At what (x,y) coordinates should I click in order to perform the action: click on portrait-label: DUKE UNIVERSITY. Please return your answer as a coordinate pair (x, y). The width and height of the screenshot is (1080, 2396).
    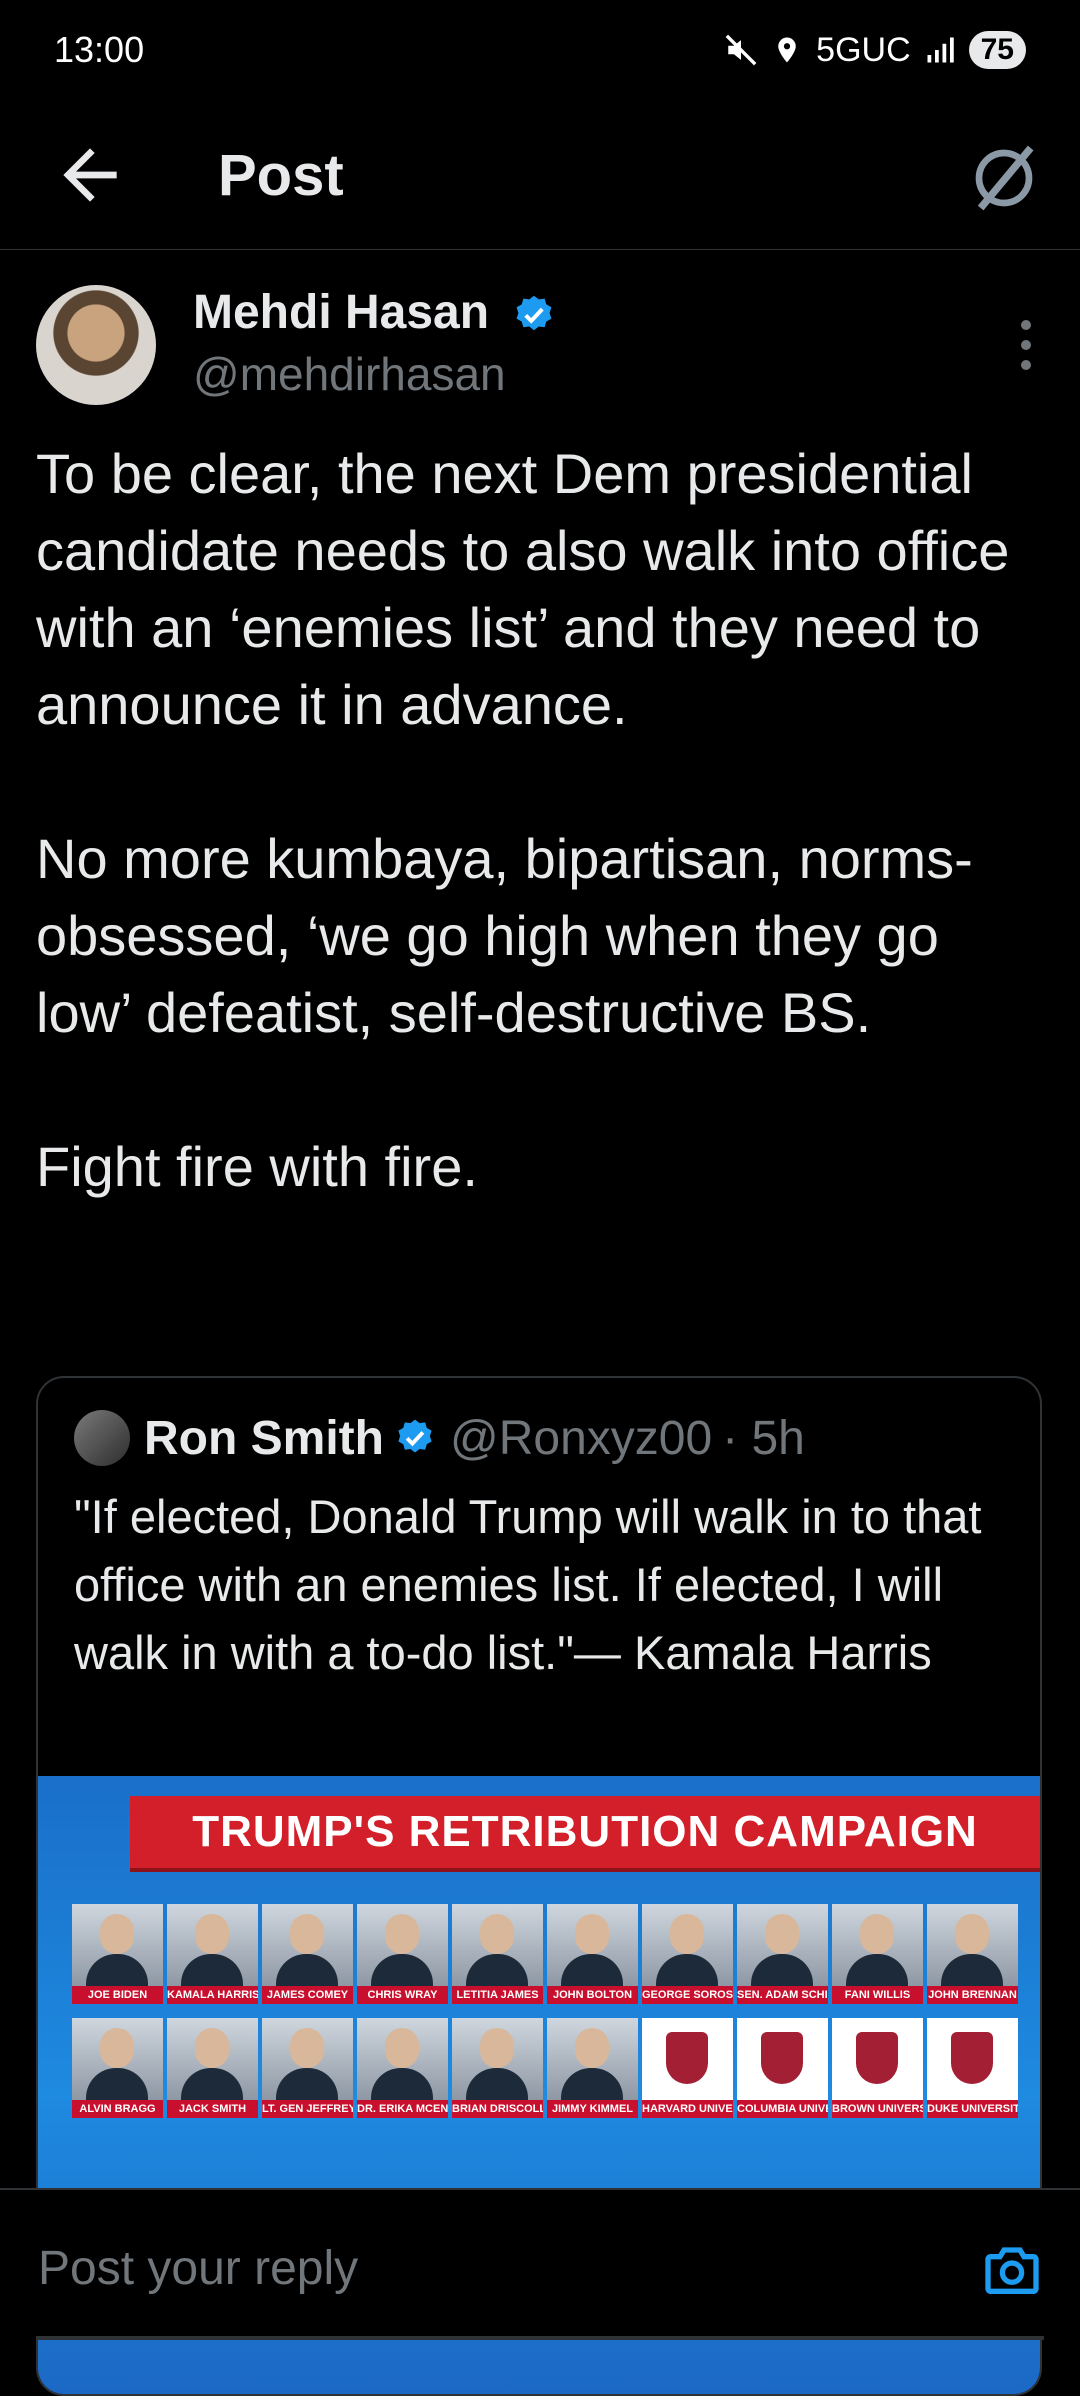
    Looking at the image, I should click on (972, 2109).